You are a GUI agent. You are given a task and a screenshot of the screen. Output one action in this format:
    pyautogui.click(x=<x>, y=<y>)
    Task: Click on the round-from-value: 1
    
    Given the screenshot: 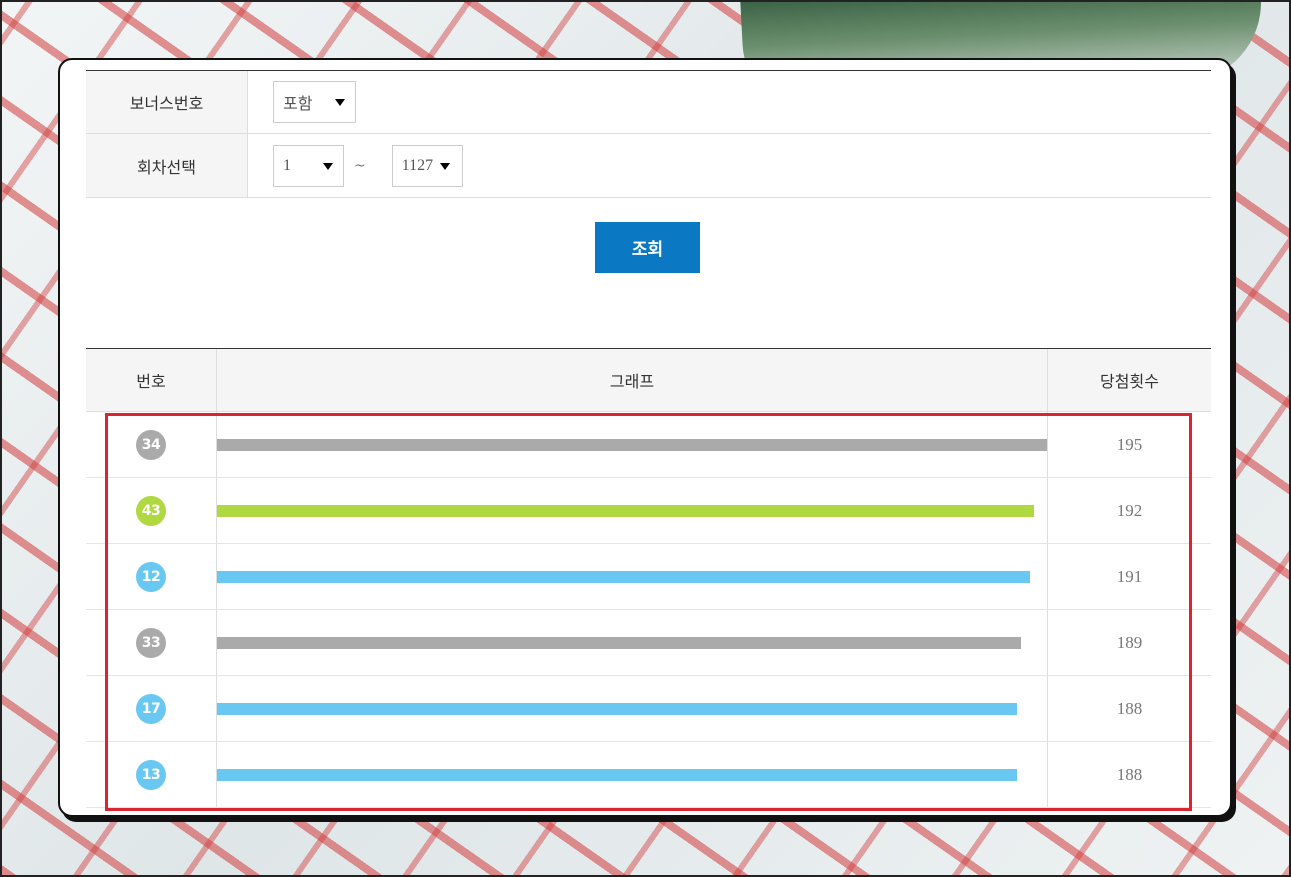 What is the action you would take?
    pyautogui.click(x=287, y=165)
    